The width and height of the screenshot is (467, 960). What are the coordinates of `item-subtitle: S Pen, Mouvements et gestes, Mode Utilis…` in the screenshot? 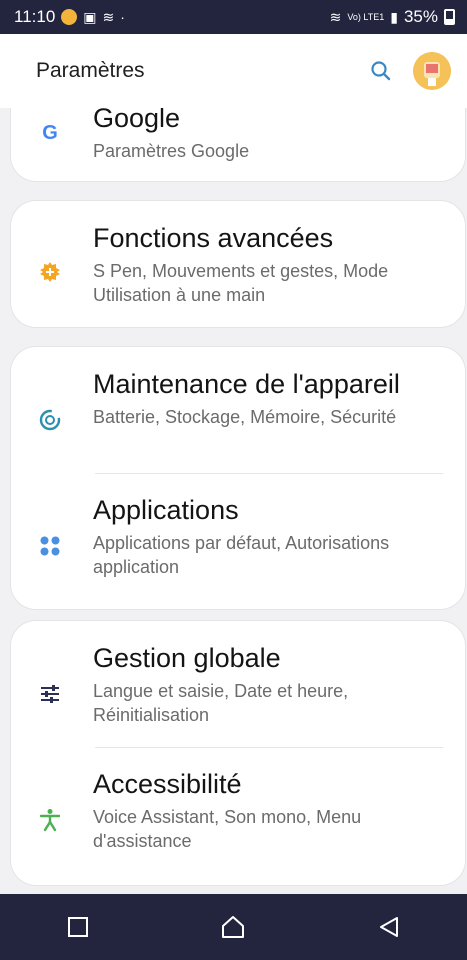 It's located at (241, 283).